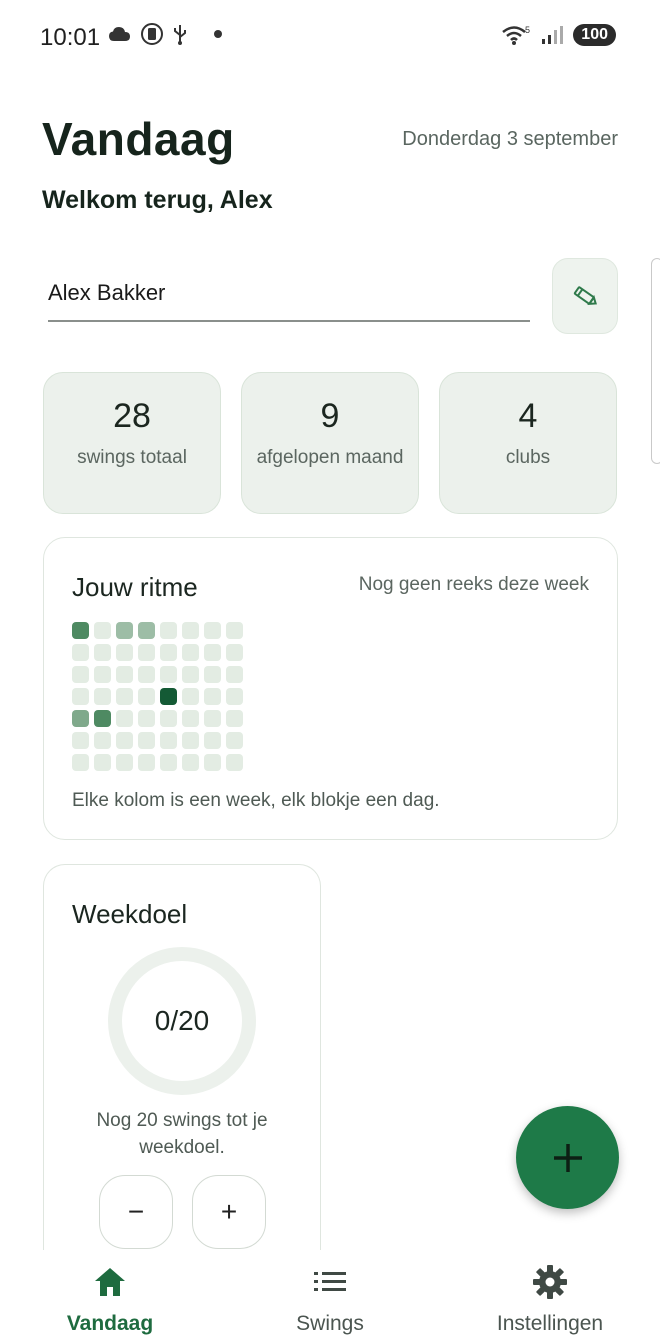  What do you see at coordinates (182, 1134) in the screenshot?
I see `weekgoal-remaining: Nog 20 swings tot je weekdoel.` at bounding box center [182, 1134].